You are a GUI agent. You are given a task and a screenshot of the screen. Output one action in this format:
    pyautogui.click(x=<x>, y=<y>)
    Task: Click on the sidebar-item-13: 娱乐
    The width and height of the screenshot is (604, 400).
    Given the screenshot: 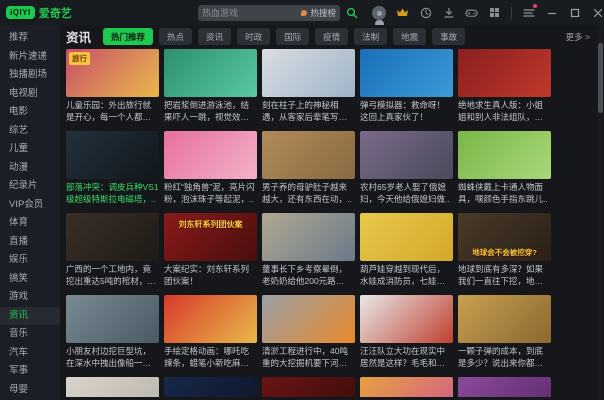 What is the action you would take?
    pyautogui.click(x=30, y=260)
    